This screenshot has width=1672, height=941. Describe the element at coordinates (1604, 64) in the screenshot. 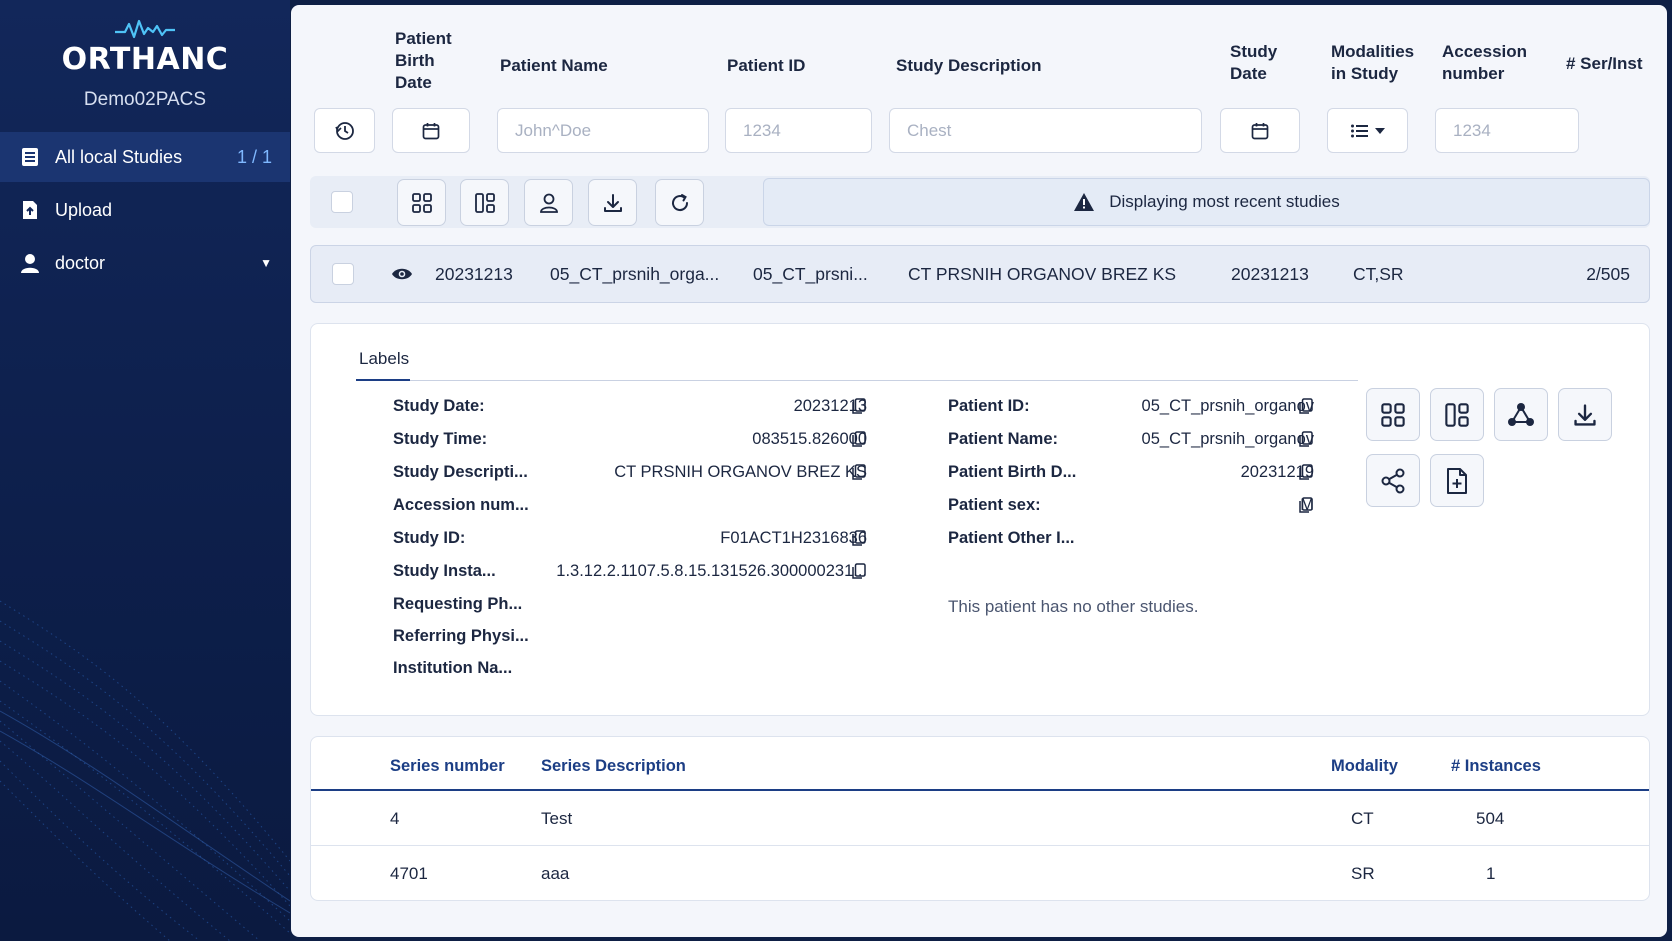

I see `header-ser-inst: # Ser/Inst` at that location.